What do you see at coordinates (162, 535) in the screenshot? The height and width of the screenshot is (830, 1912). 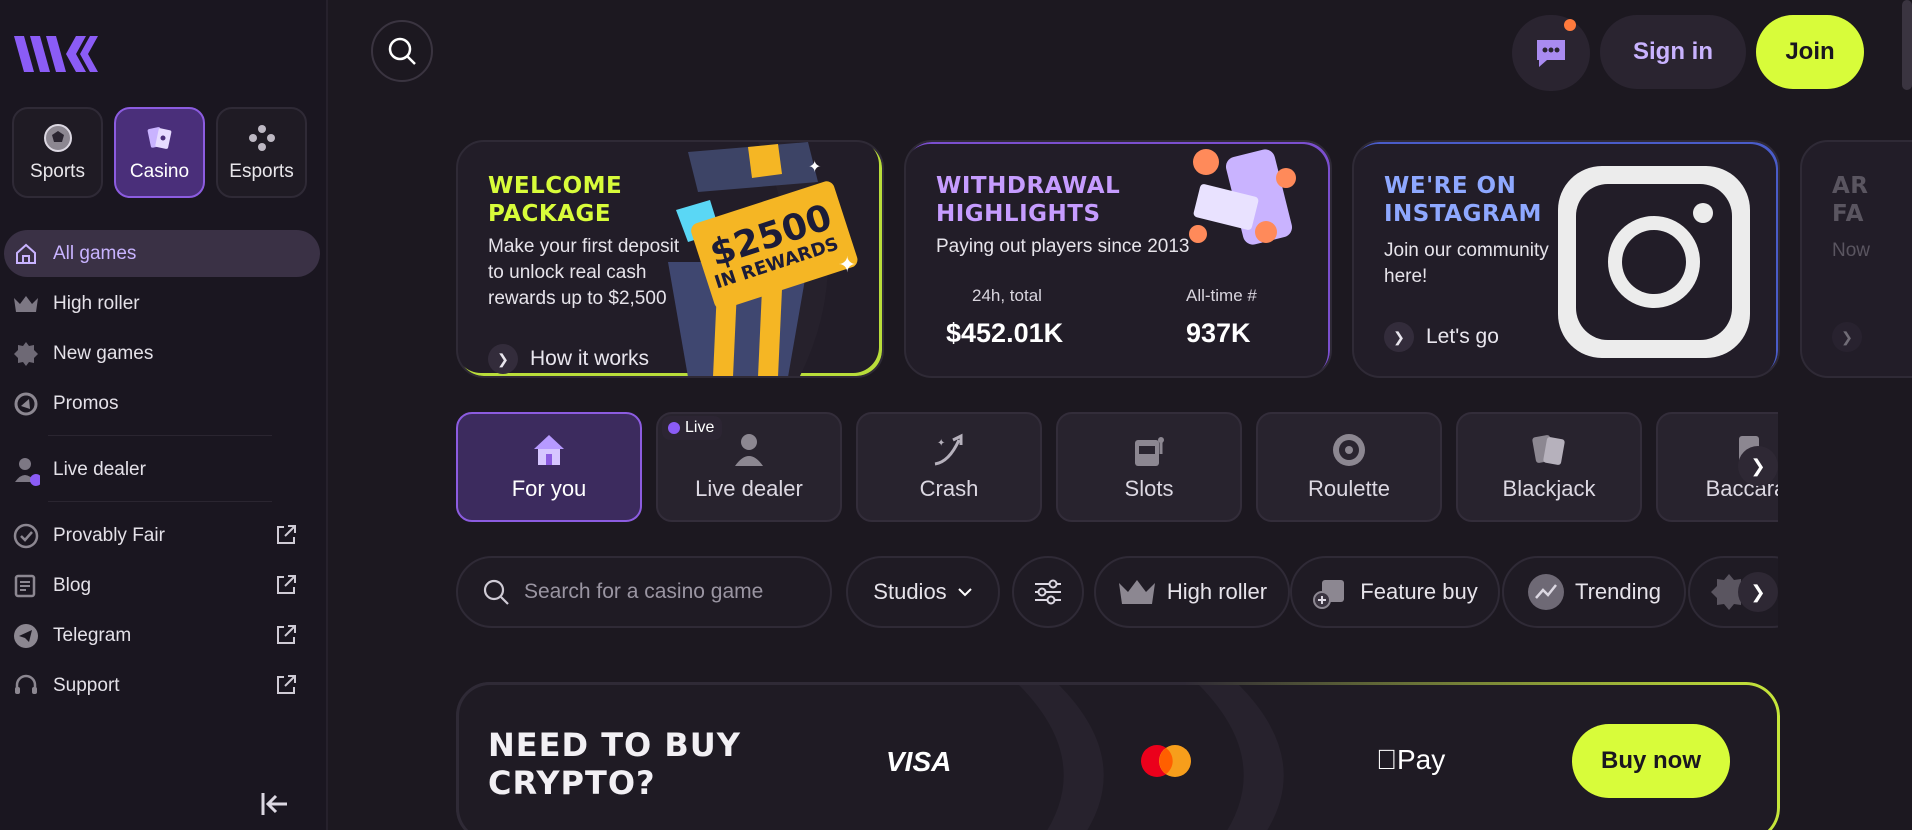 I see `sidebar-item-provably-fair: Provably Fair` at bounding box center [162, 535].